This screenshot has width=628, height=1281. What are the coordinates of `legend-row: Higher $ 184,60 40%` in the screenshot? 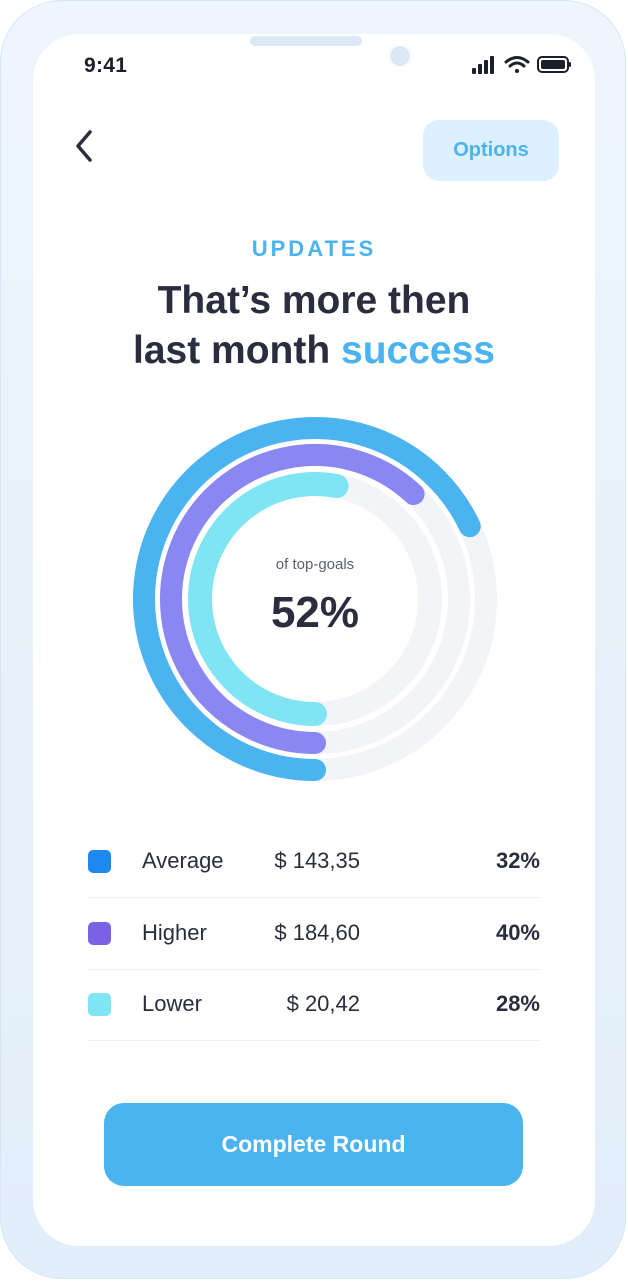 It's located at (314, 934).